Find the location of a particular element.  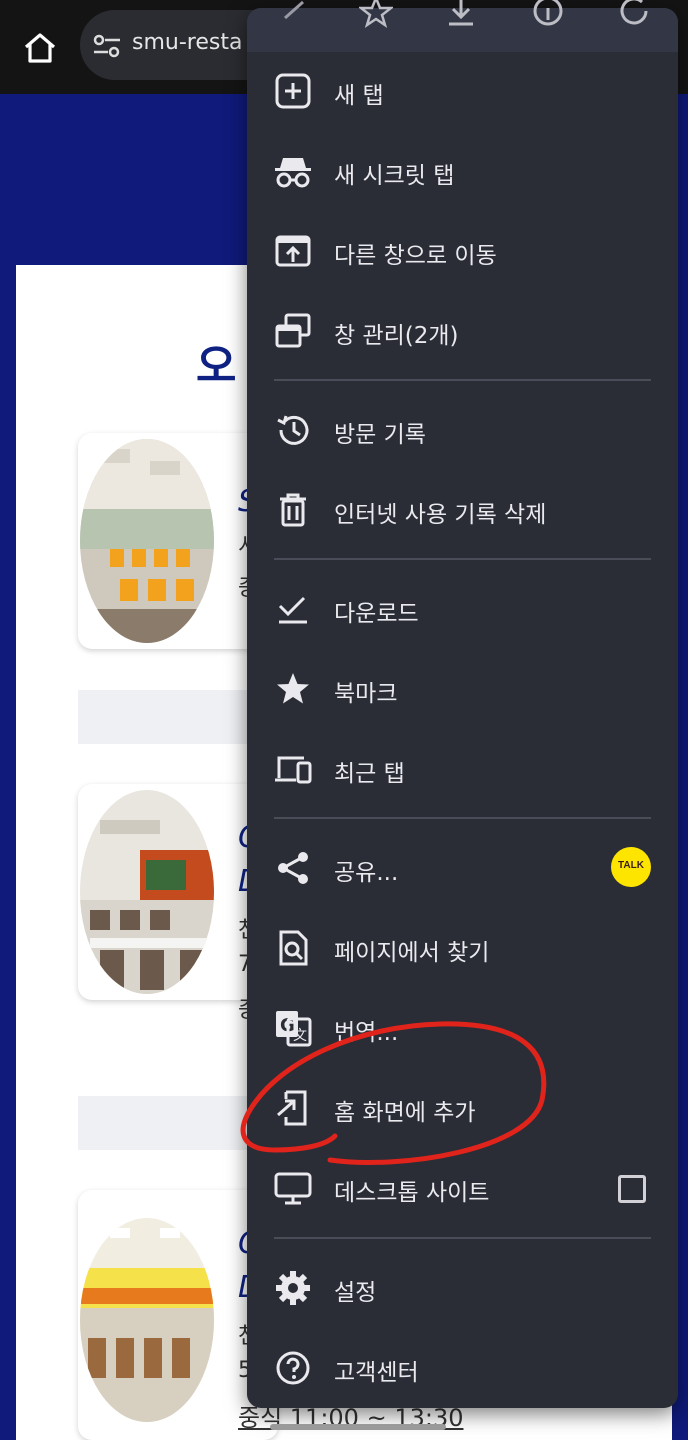

menu-item-find-in-page: 페이지에서 찾기 is located at coordinates (462, 947).